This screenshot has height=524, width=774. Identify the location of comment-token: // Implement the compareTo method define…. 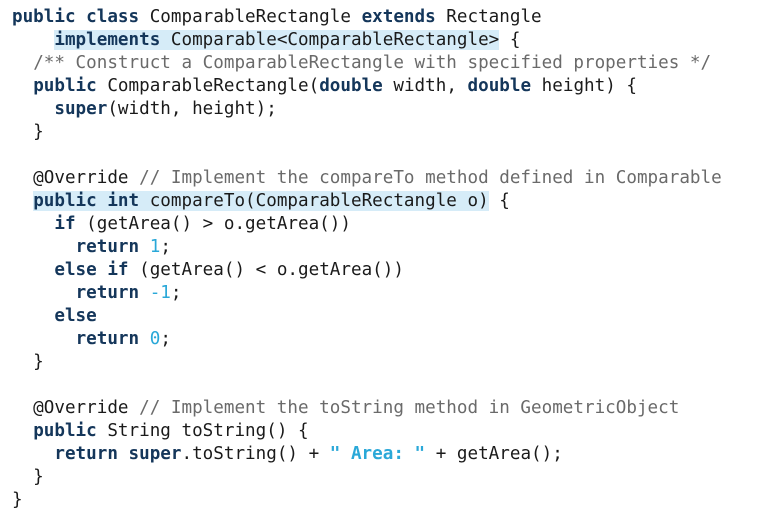
(430, 178).